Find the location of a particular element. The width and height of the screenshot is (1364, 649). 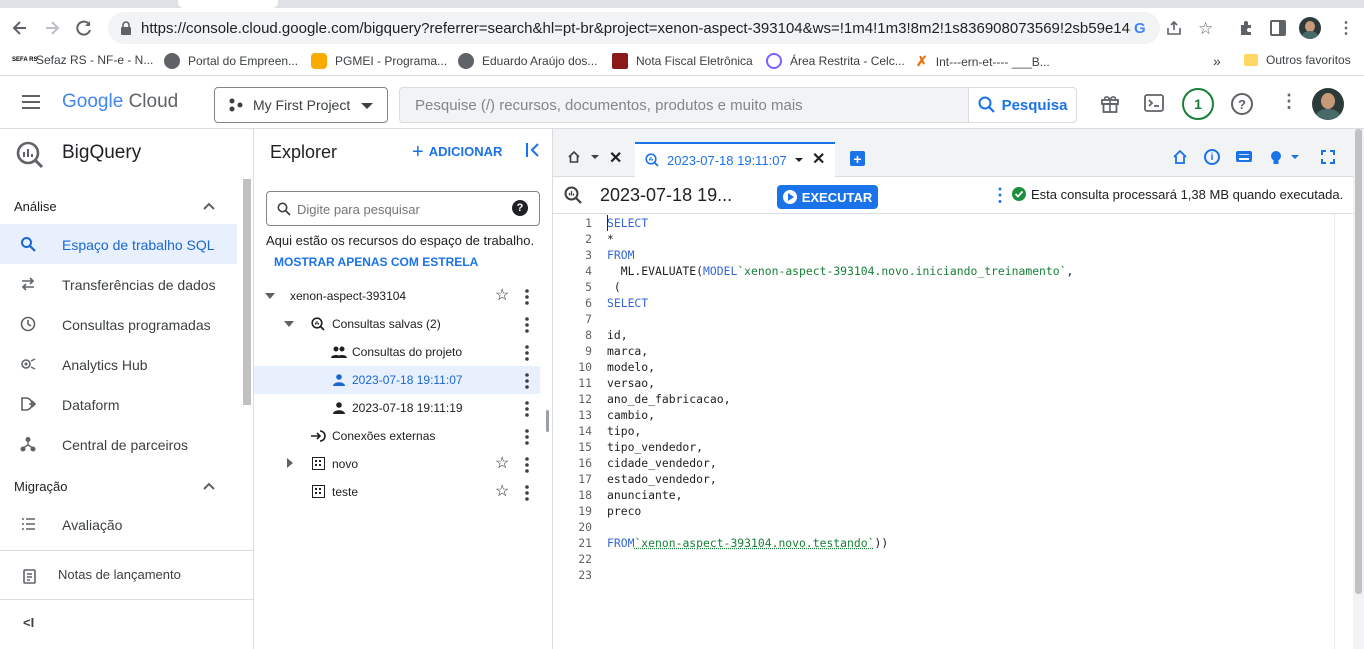

code-line: ( is located at coordinates (614, 287).